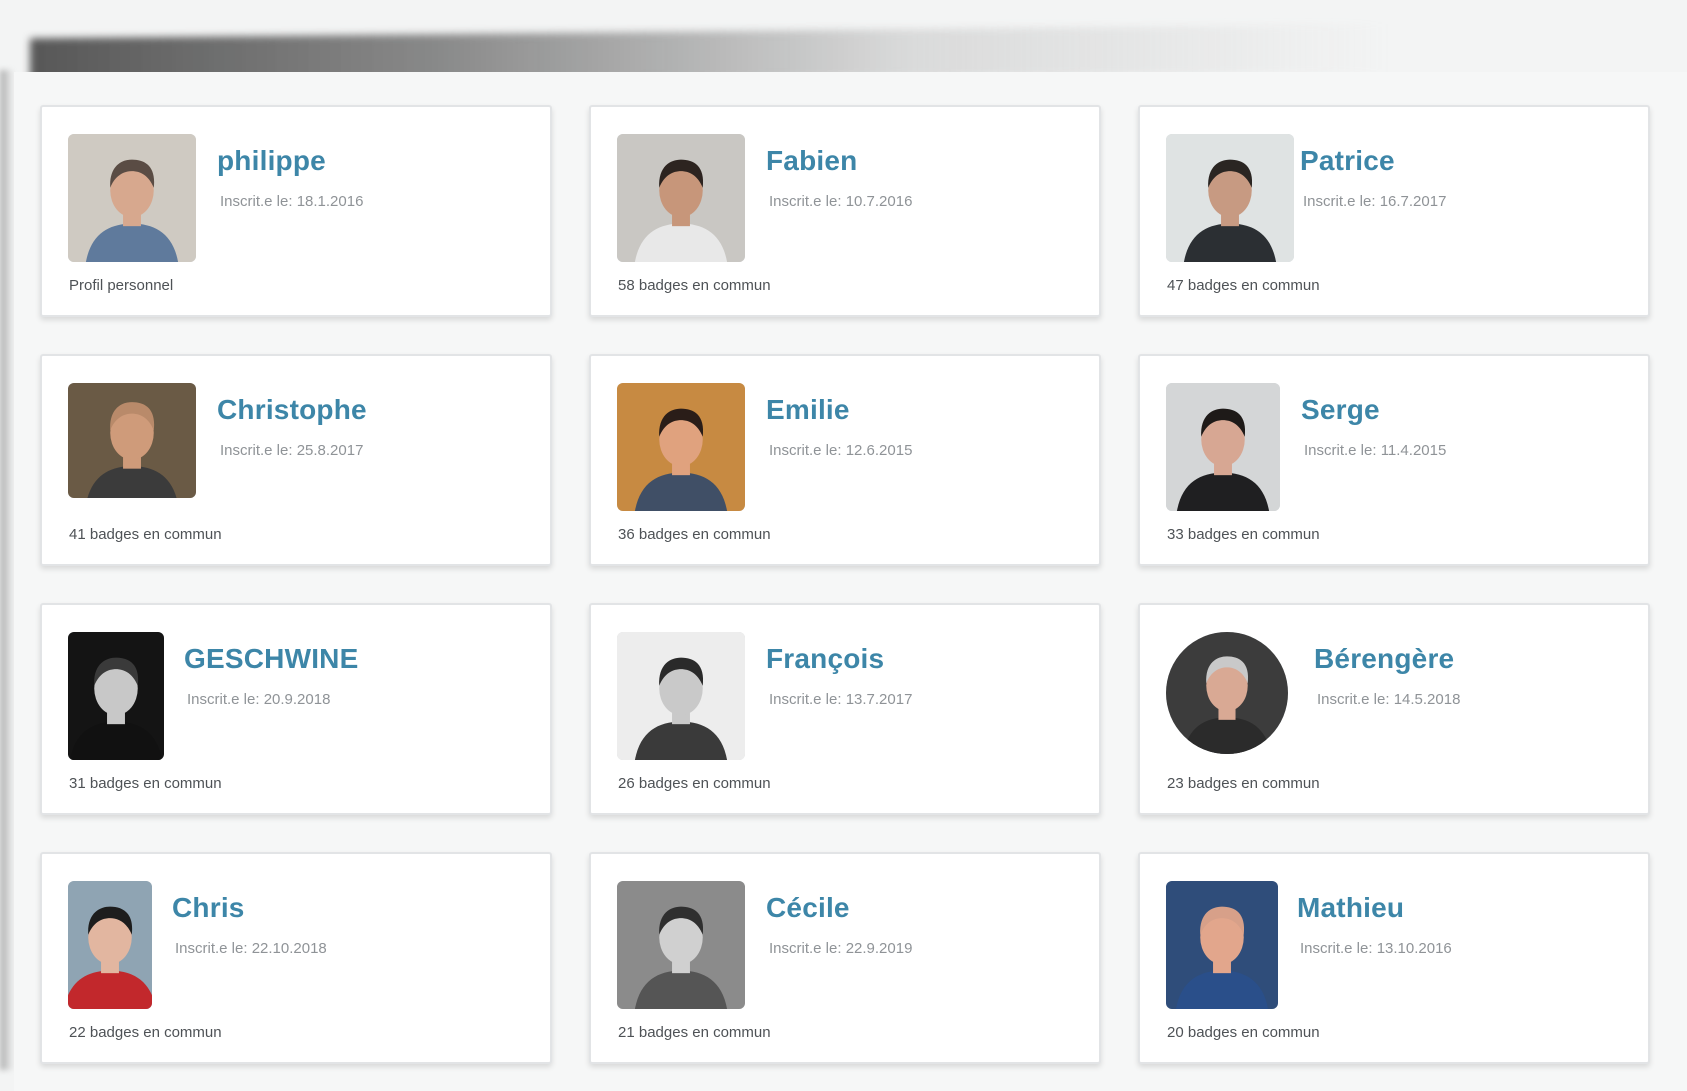 The height and width of the screenshot is (1091, 1687). Describe the element at coordinates (251, 948) in the screenshot. I see `registration-date: Inscrit.e le: 22.10.2018` at that location.